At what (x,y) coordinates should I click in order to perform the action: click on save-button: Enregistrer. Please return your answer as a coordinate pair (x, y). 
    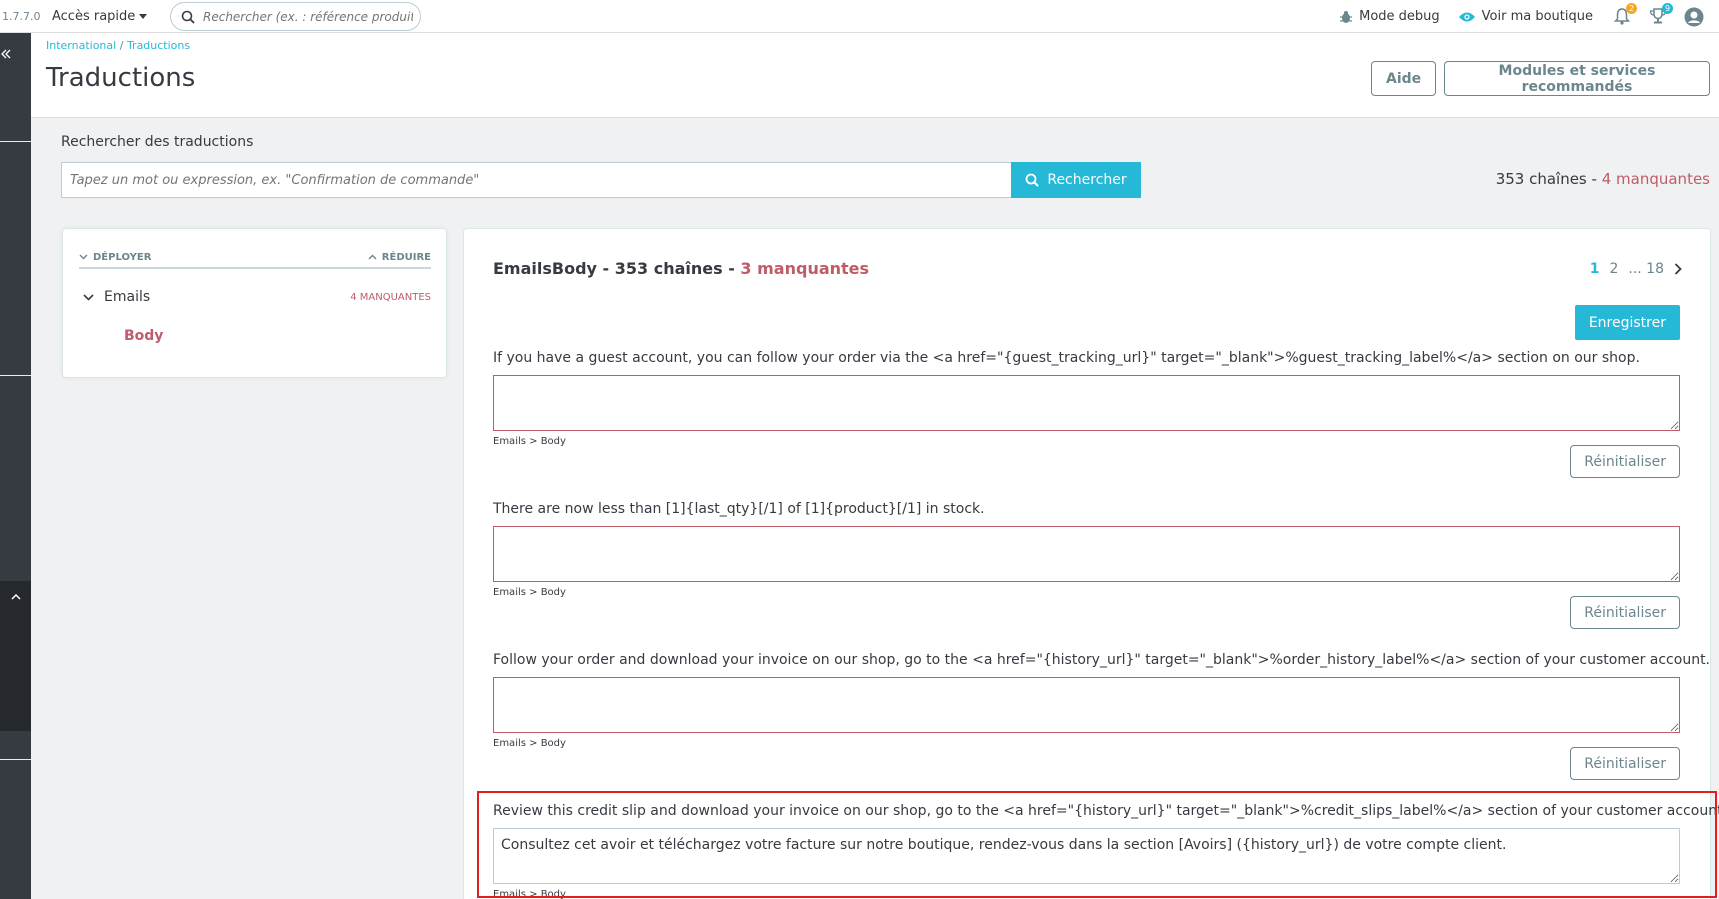
    Looking at the image, I should click on (1627, 322).